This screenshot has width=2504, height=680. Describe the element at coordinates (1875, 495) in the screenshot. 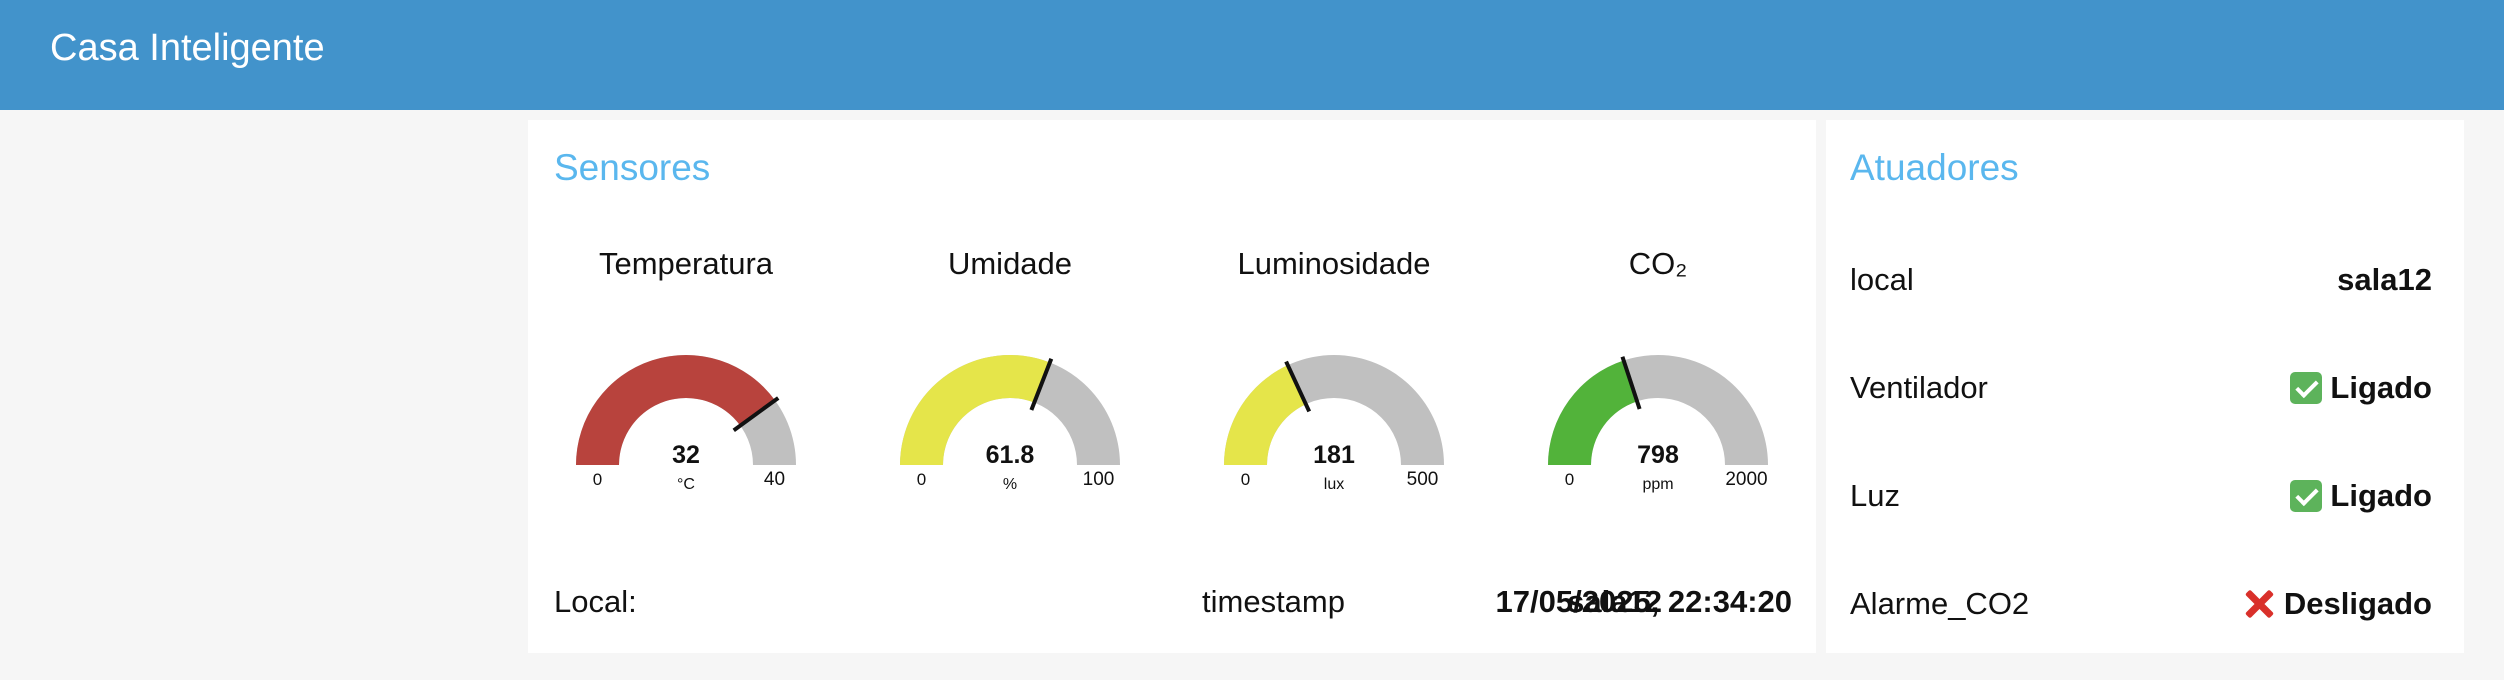

I see `actuator-label: Luz` at that location.